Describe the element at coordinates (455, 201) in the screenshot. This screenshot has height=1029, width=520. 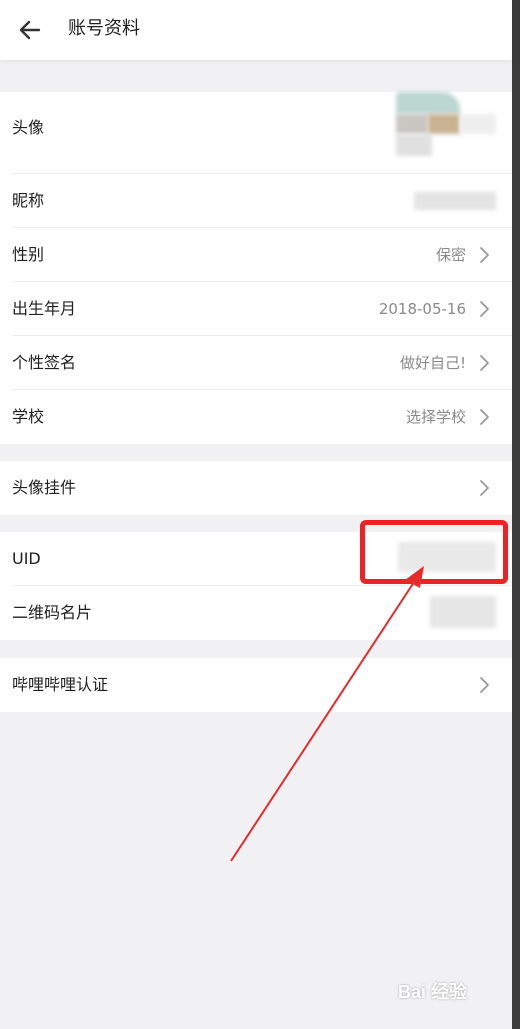
I see `nickname-blurred-value` at that location.